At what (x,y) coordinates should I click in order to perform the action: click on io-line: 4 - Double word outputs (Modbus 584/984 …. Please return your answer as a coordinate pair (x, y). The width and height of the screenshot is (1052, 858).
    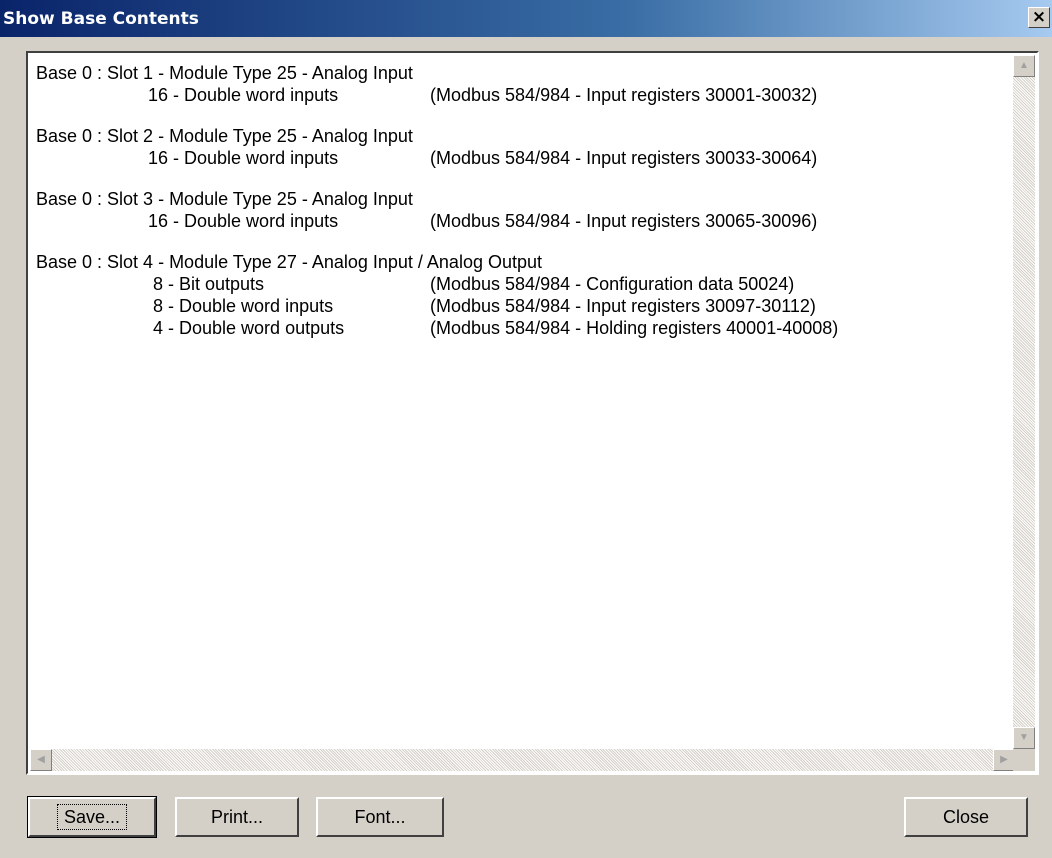
    Looking at the image, I should click on (521, 328).